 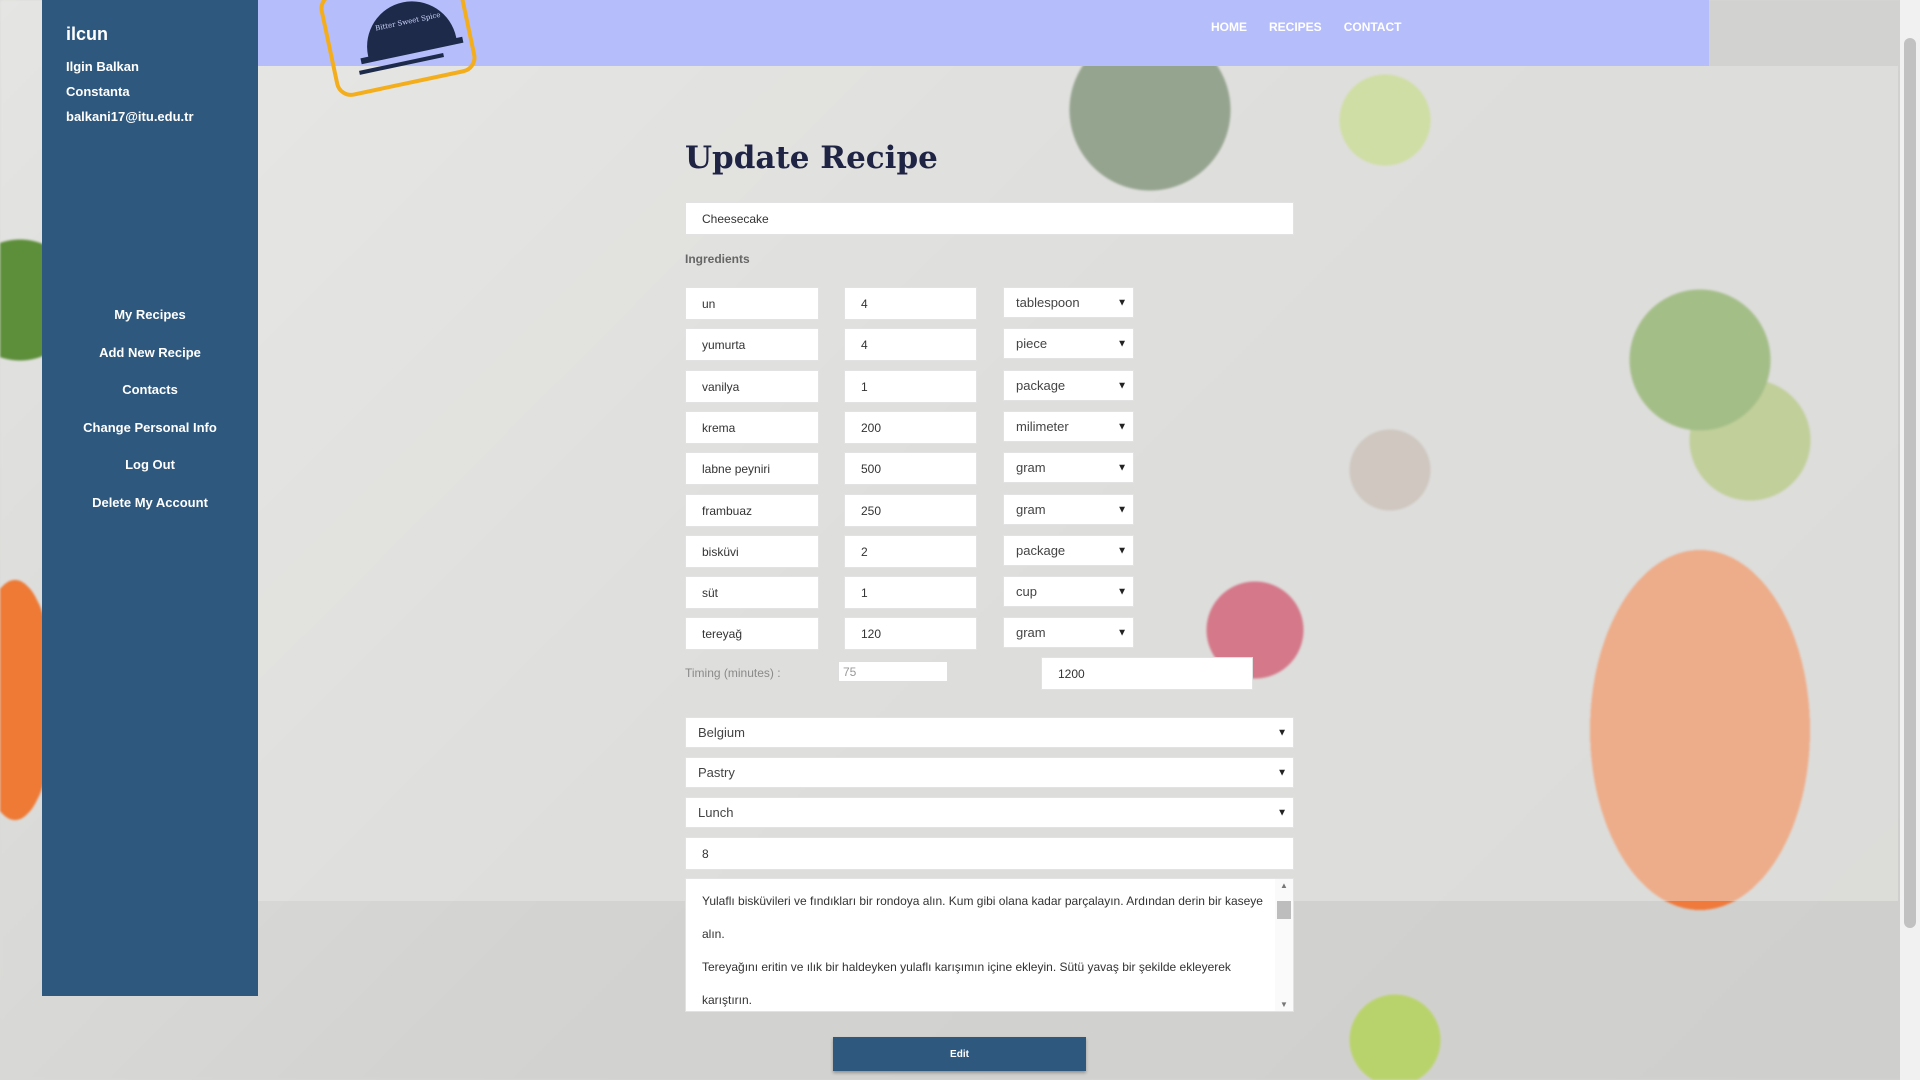 What do you see at coordinates (716, 812) in the screenshot?
I see `meal-select-value: Lunch` at bounding box center [716, 812].